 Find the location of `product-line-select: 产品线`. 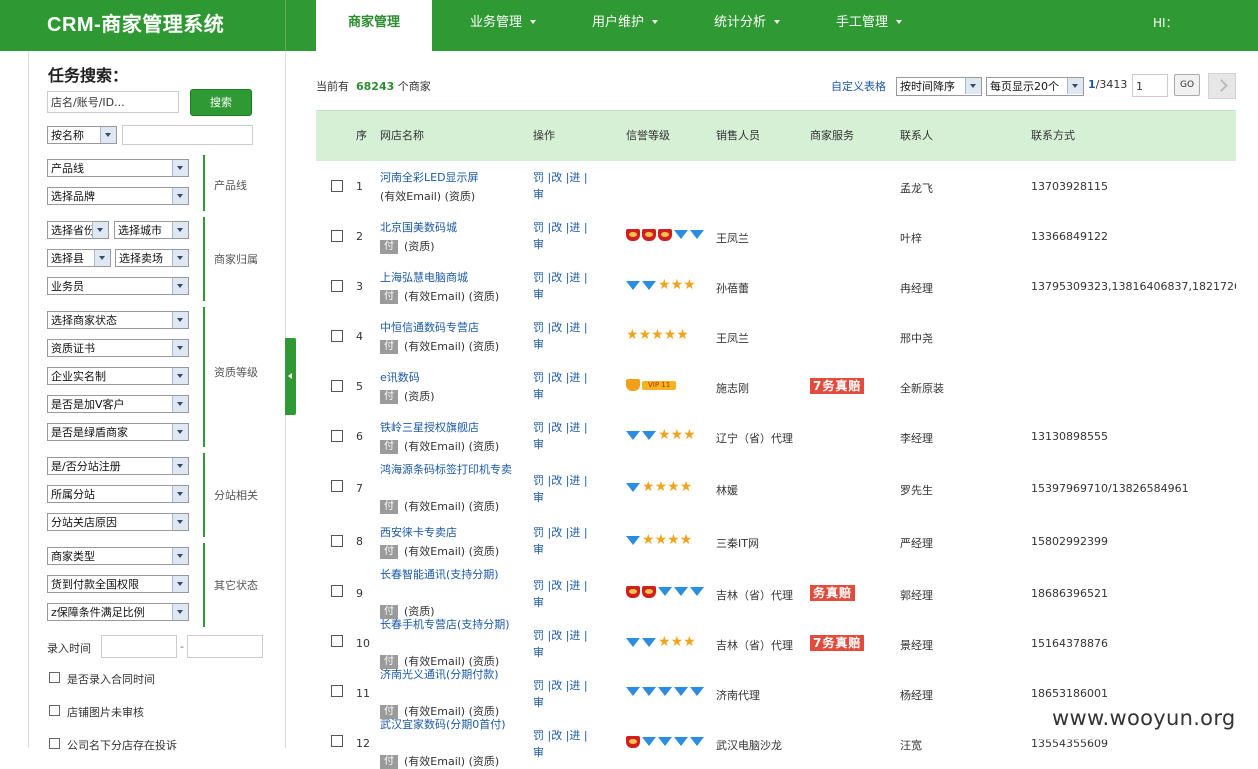

product-line-select: 产品线 is located at coordinates (118, 168).